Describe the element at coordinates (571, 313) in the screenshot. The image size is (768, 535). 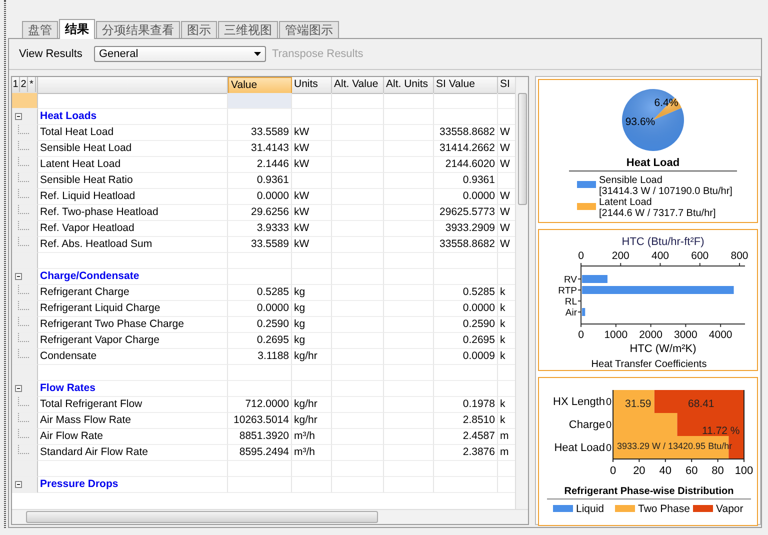
I see `category-label: Air` at that location.